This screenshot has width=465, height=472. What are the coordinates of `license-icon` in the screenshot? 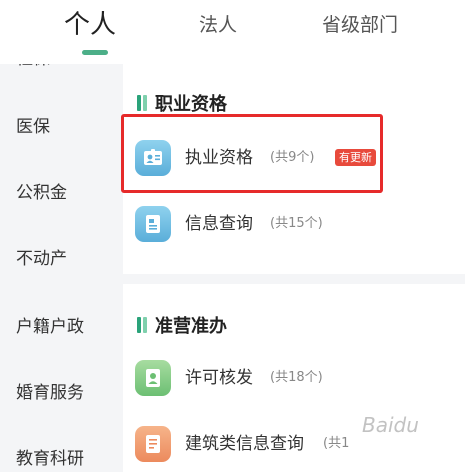 It's located at (153, 378).